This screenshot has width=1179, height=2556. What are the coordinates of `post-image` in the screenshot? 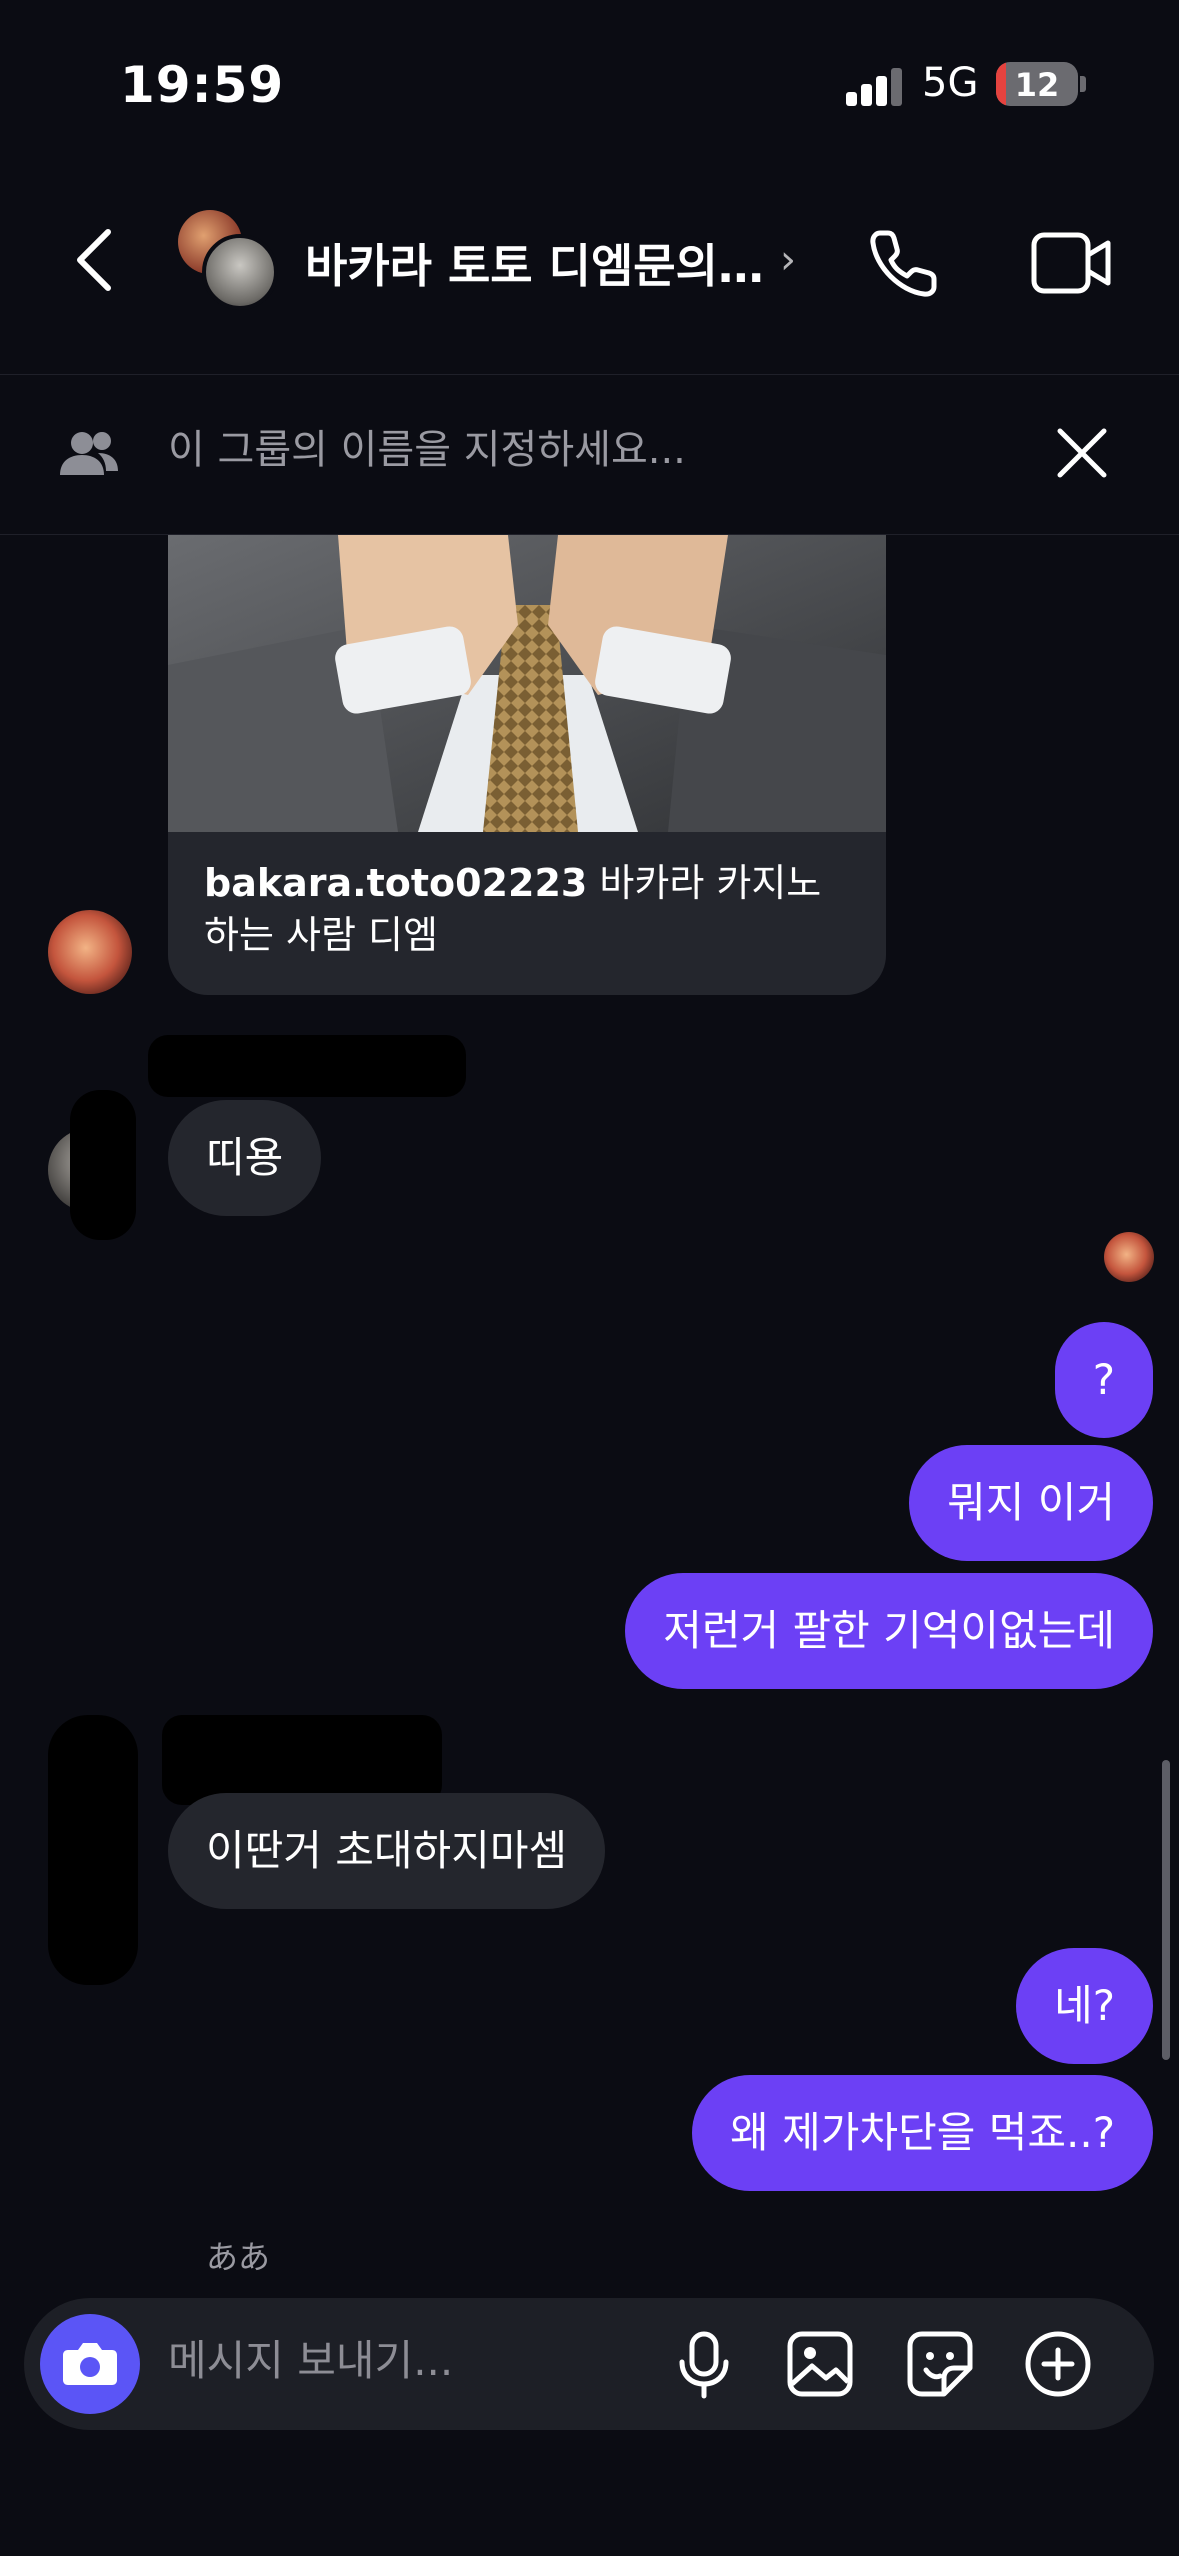 It's located at (527, 683).